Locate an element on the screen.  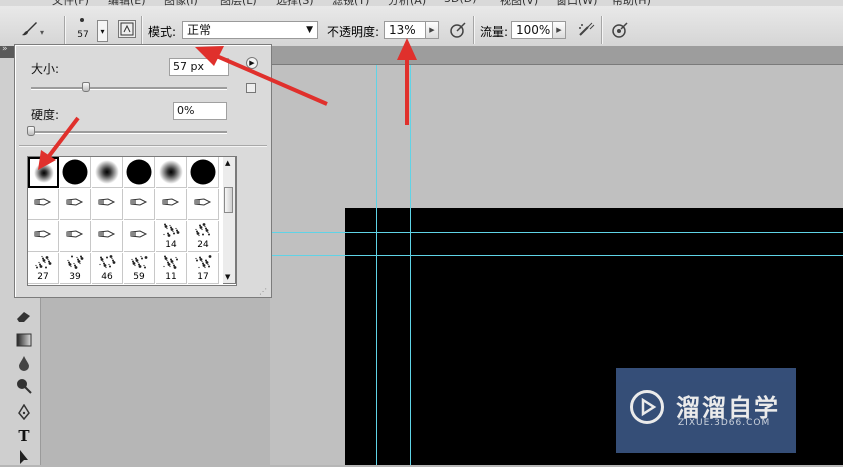
annotation-arrow-mode is located at coordinates (269, 79).